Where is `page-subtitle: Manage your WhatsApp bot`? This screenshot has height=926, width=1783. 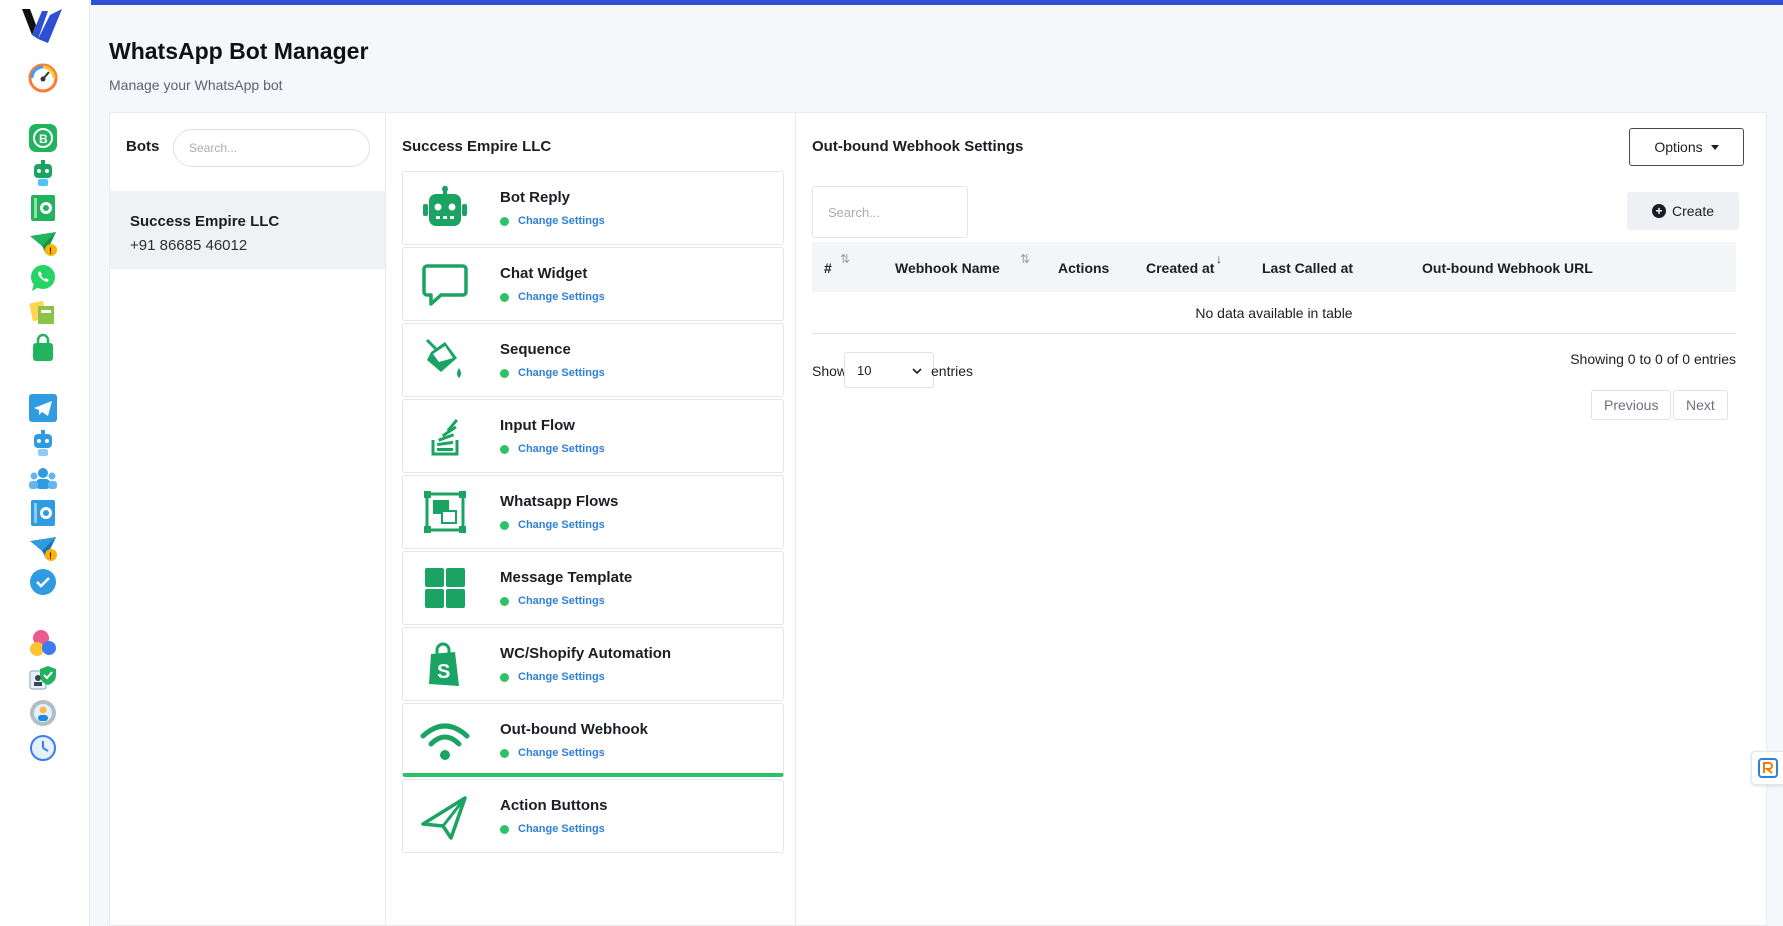
page-subtitle: Manage your WhatsApp bot is located at coordinates (196, 85).